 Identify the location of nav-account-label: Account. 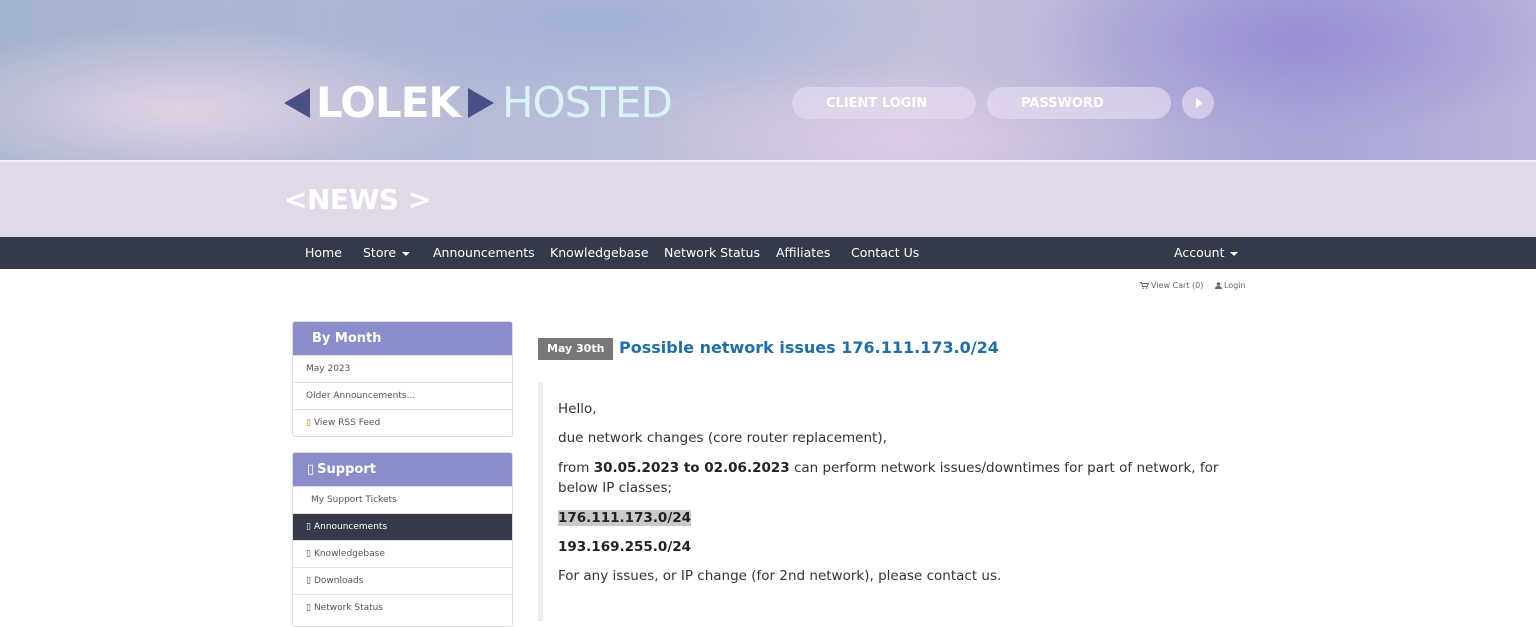
(1199, 252).